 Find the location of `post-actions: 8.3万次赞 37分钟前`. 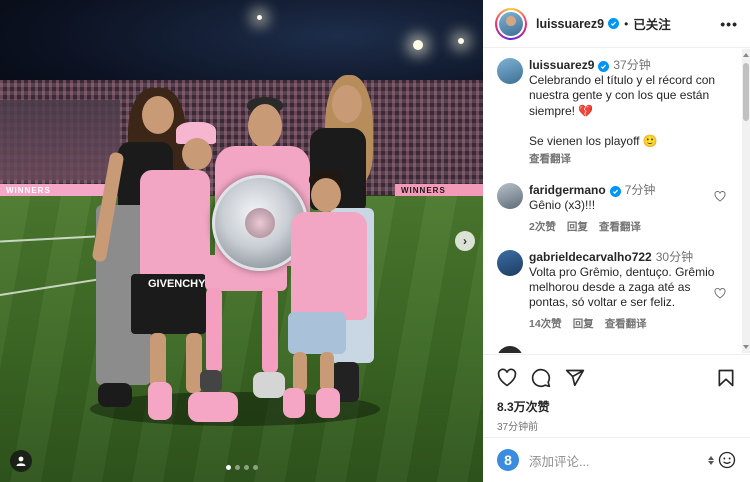

post-actions: 8.3万次赞 37分钟前 is located at coordinates (616, 393).